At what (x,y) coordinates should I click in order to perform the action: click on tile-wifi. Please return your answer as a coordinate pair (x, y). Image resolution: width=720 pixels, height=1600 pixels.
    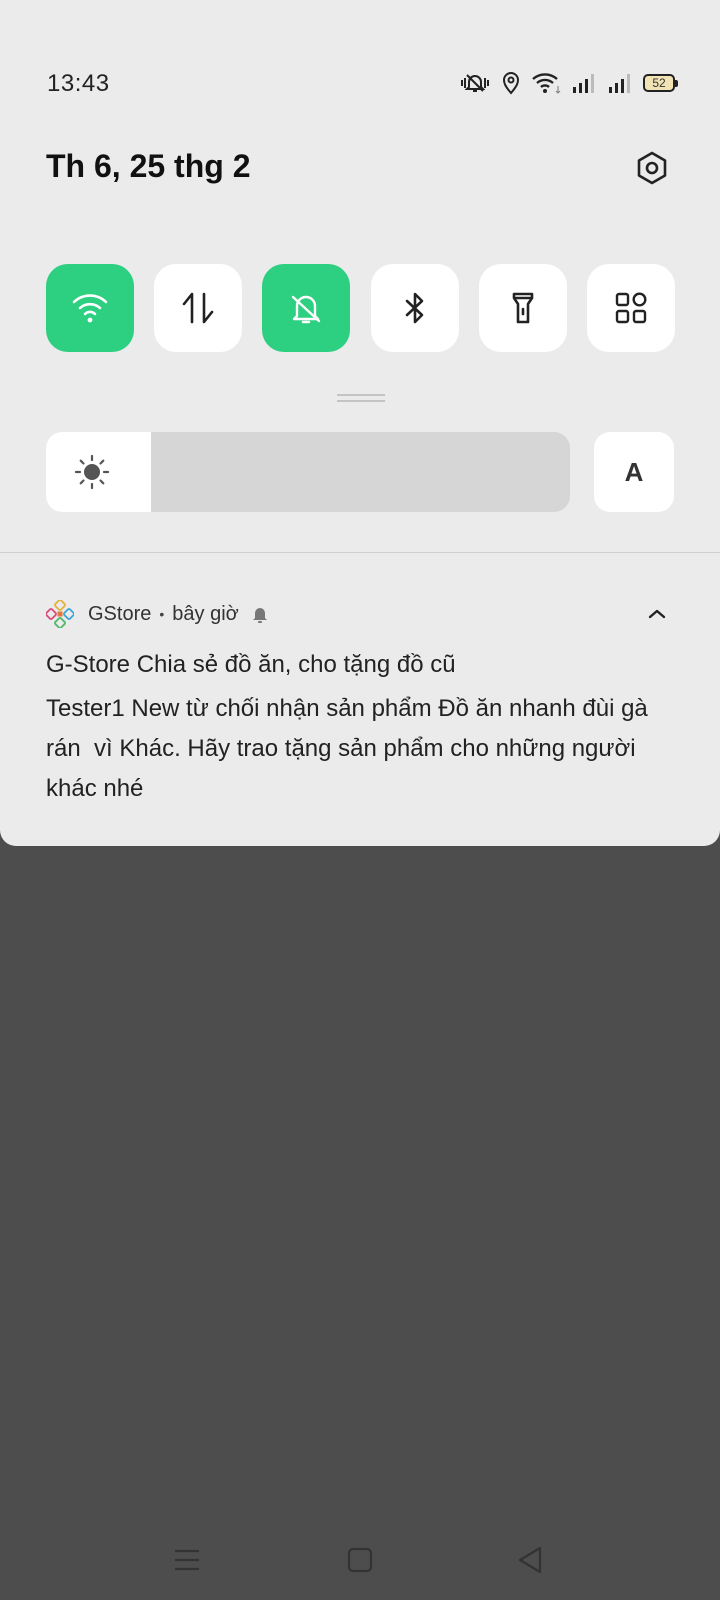
    Looking at the image, I should click on (90, 308).